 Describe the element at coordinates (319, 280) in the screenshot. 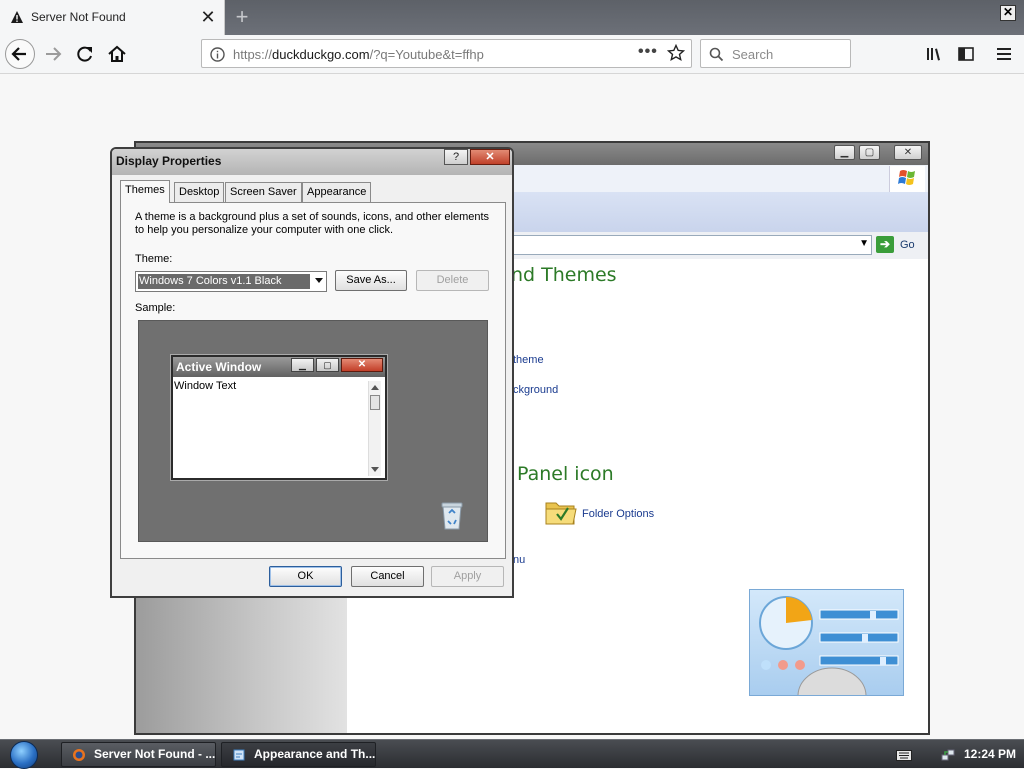

I see `chevron-down-icon` at that location.